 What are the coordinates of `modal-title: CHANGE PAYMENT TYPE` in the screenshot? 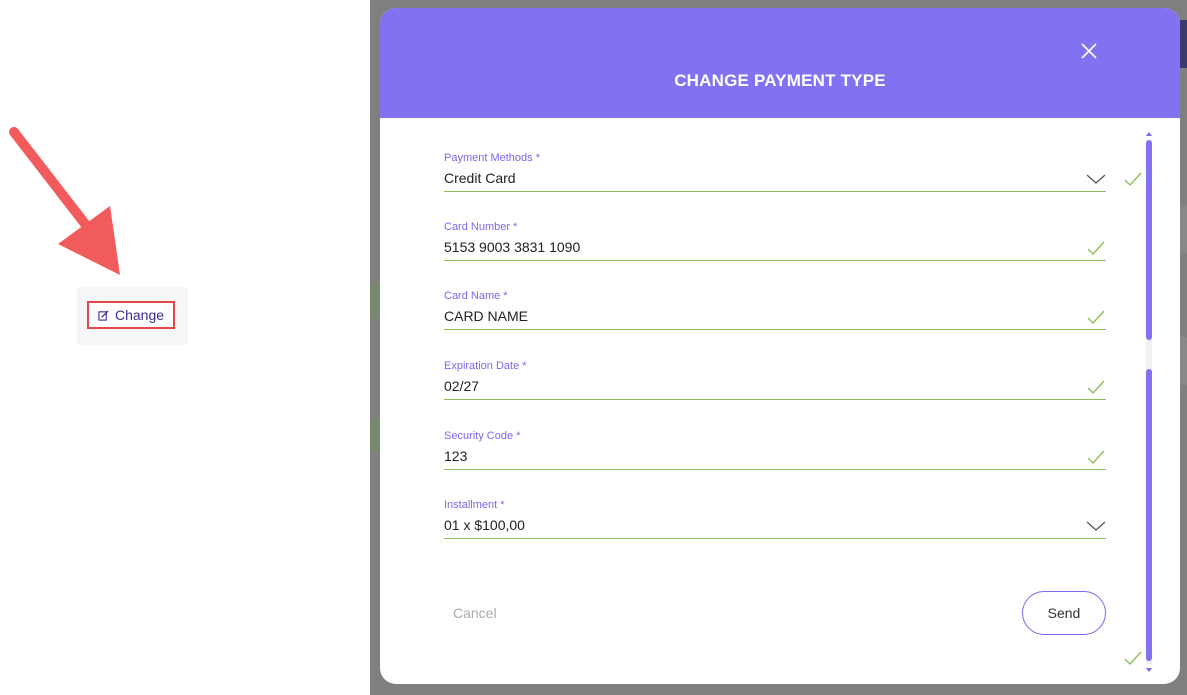 It's located at (780, 80).